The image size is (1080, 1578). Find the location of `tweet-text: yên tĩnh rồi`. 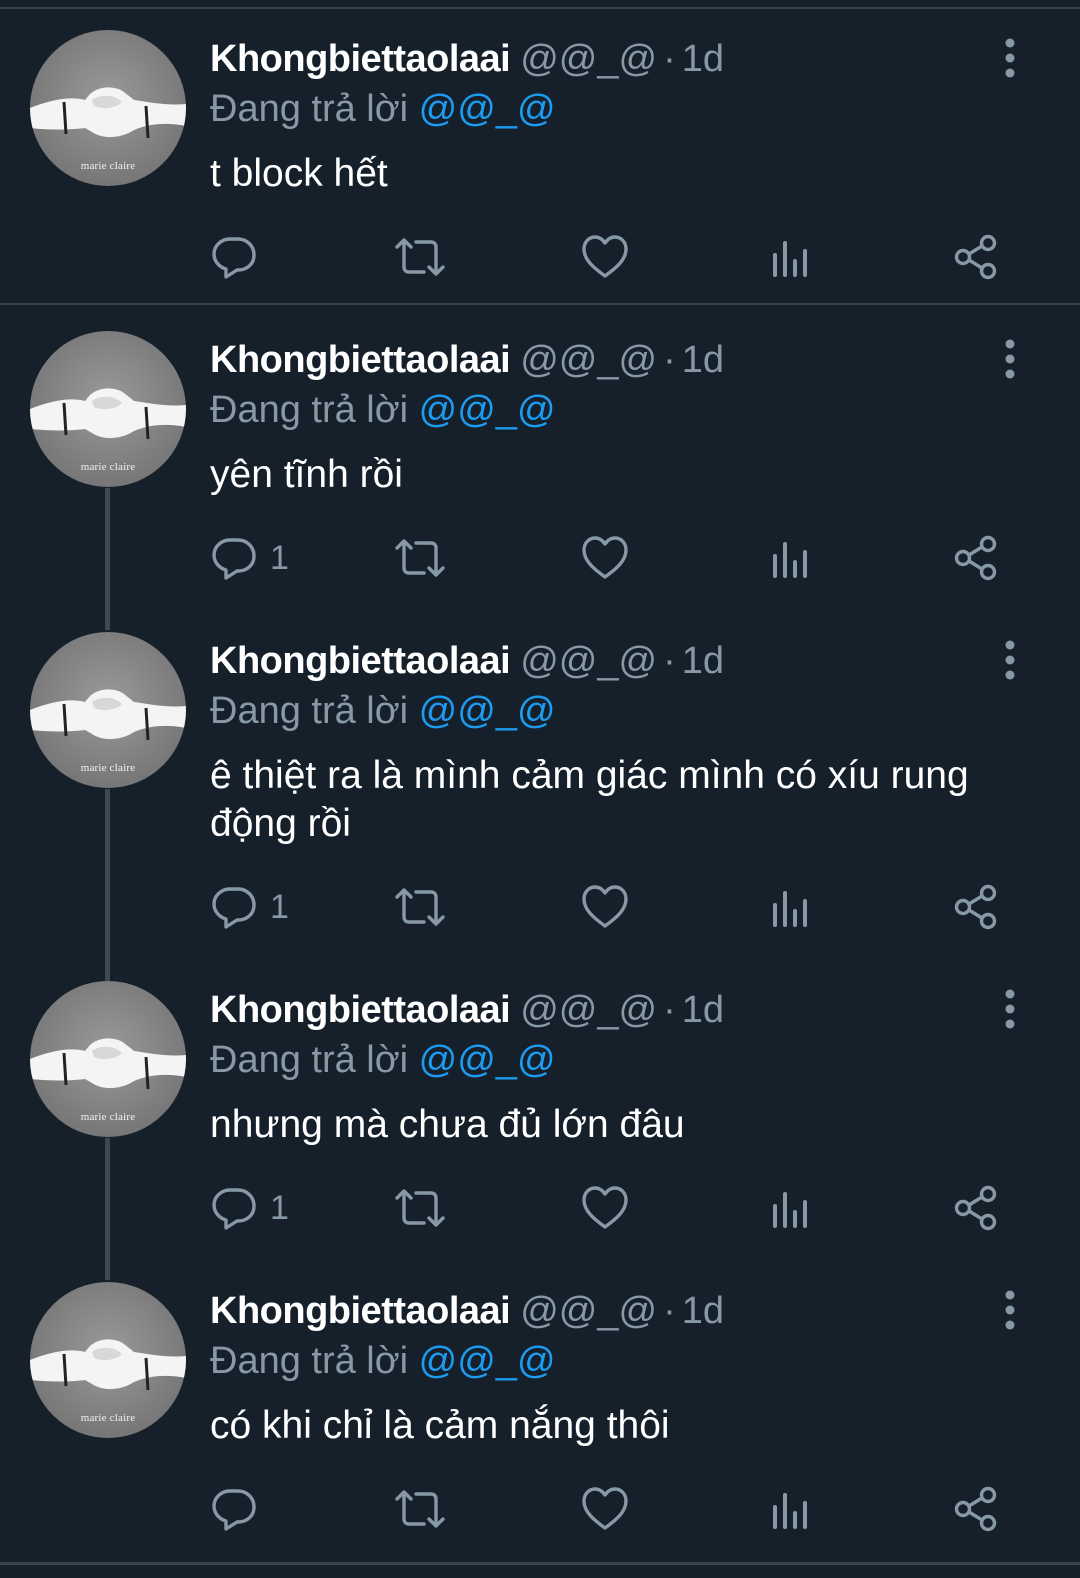

tweet-text: yên tĩnh rồi is located at coordinates (306, 474).